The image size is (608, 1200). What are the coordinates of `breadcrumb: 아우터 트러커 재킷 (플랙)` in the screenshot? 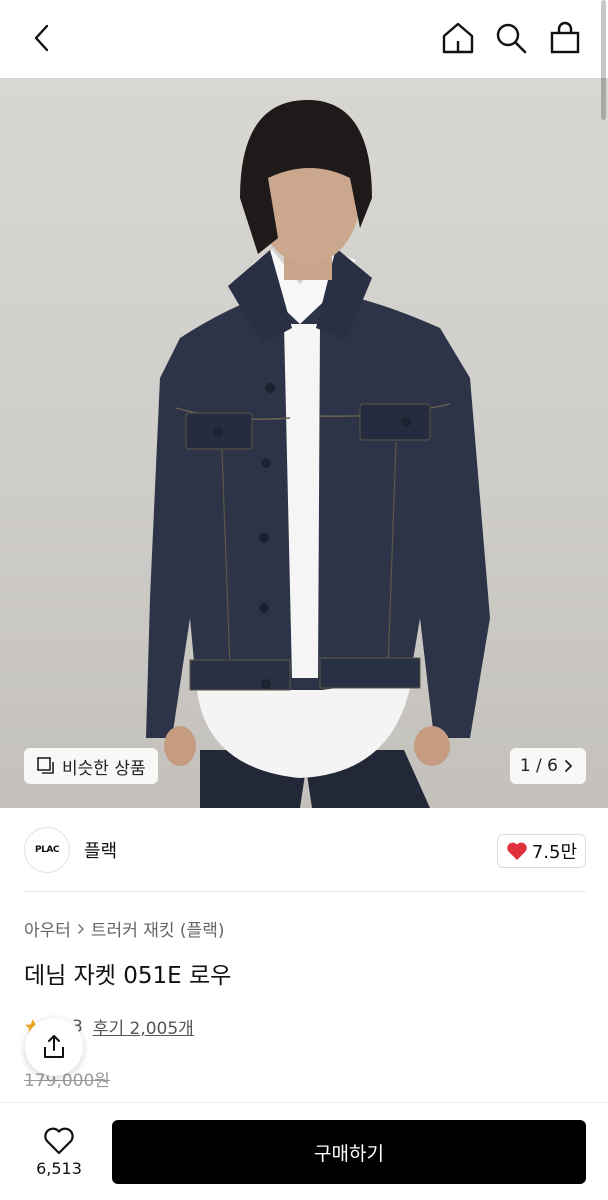 It's located at (124, 928).